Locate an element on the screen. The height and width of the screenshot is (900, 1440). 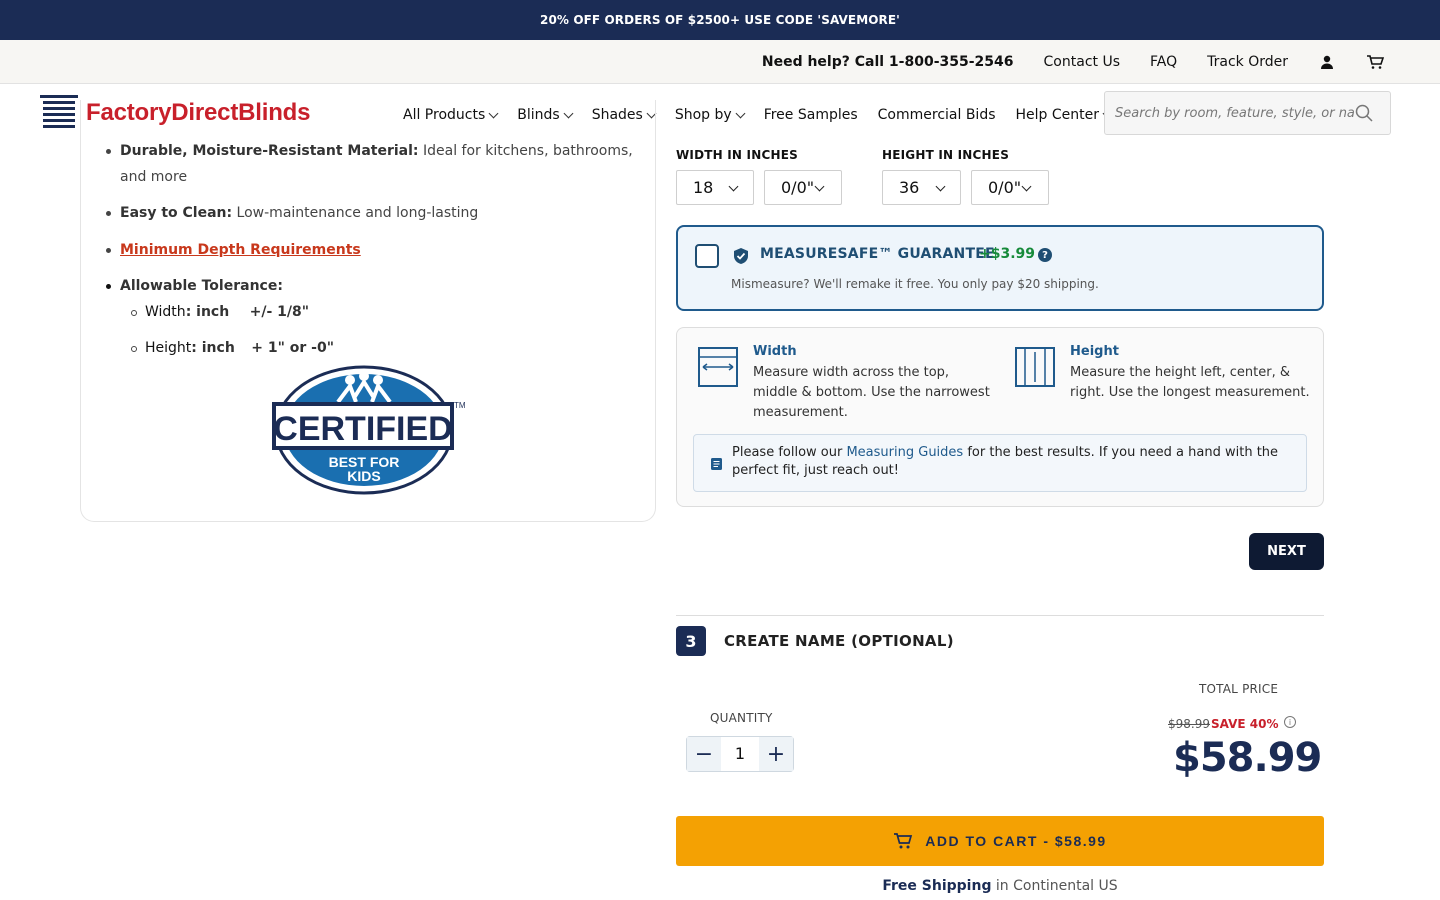
blinds-logo-icon is located at coordinates (59, 111).